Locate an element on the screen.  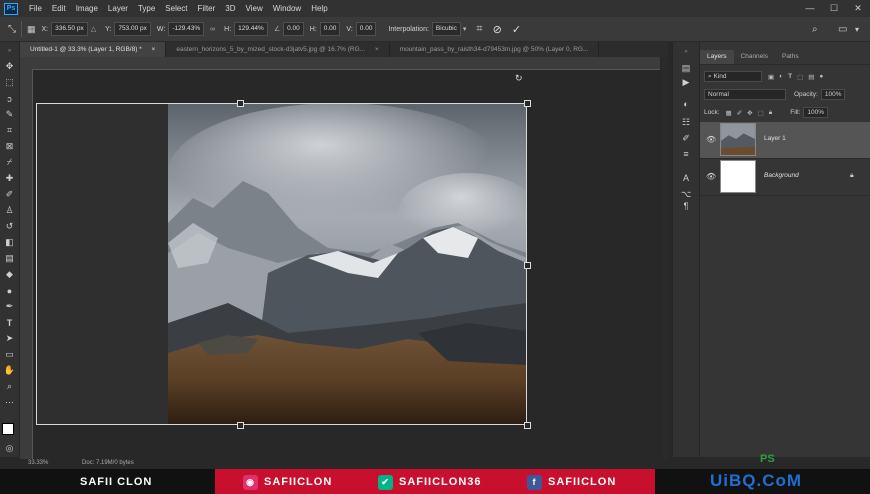
tab-untitled-1: Untitled-1 @ 33.3% (Layer 1, RGB/8) * × is located at coordinates (93, 49).